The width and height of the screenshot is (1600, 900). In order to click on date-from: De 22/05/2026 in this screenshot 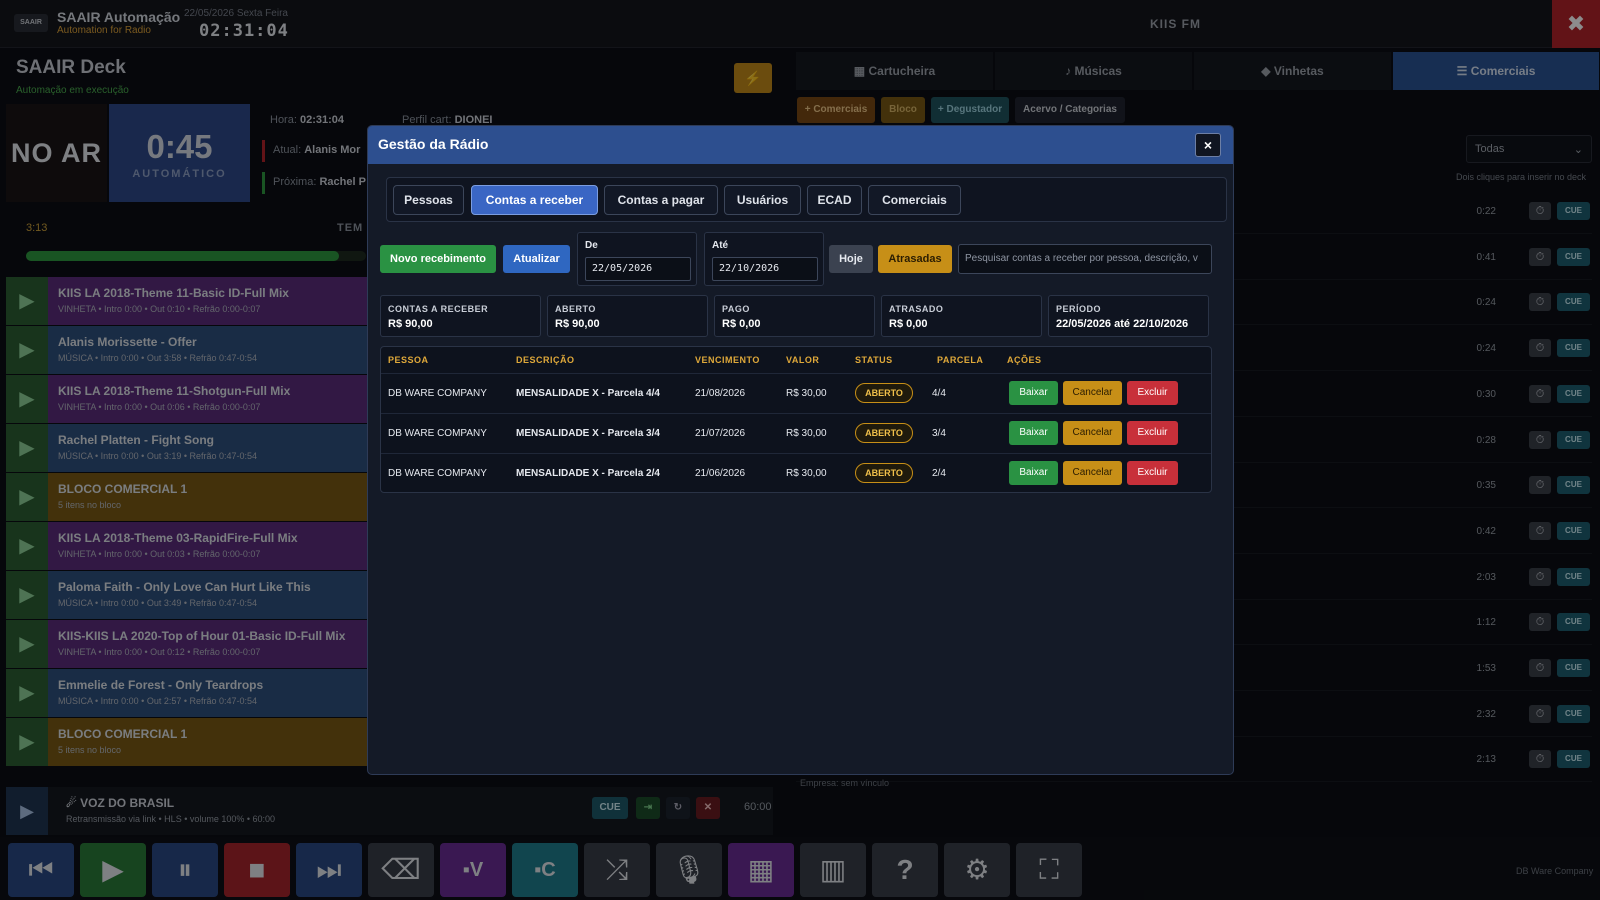, I will do `click(637, 259)`.